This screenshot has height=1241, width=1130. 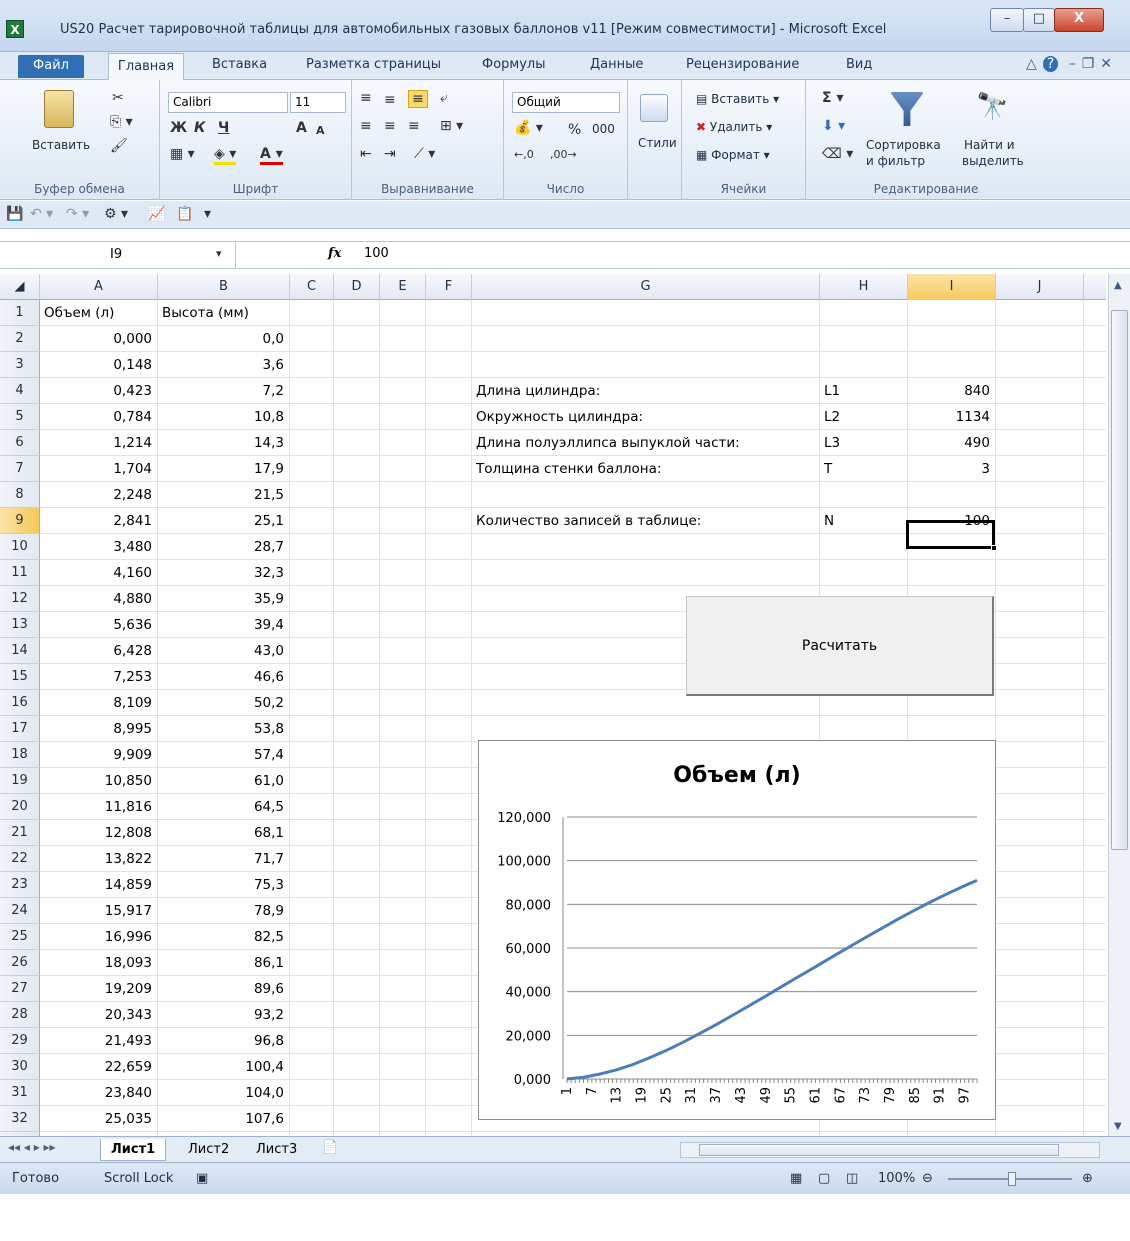 What do you see at coordinates (733, 155) in the screenshot?
I see `format-cells-button: ▦ Формат ▾` at bounding box center [733, 155].